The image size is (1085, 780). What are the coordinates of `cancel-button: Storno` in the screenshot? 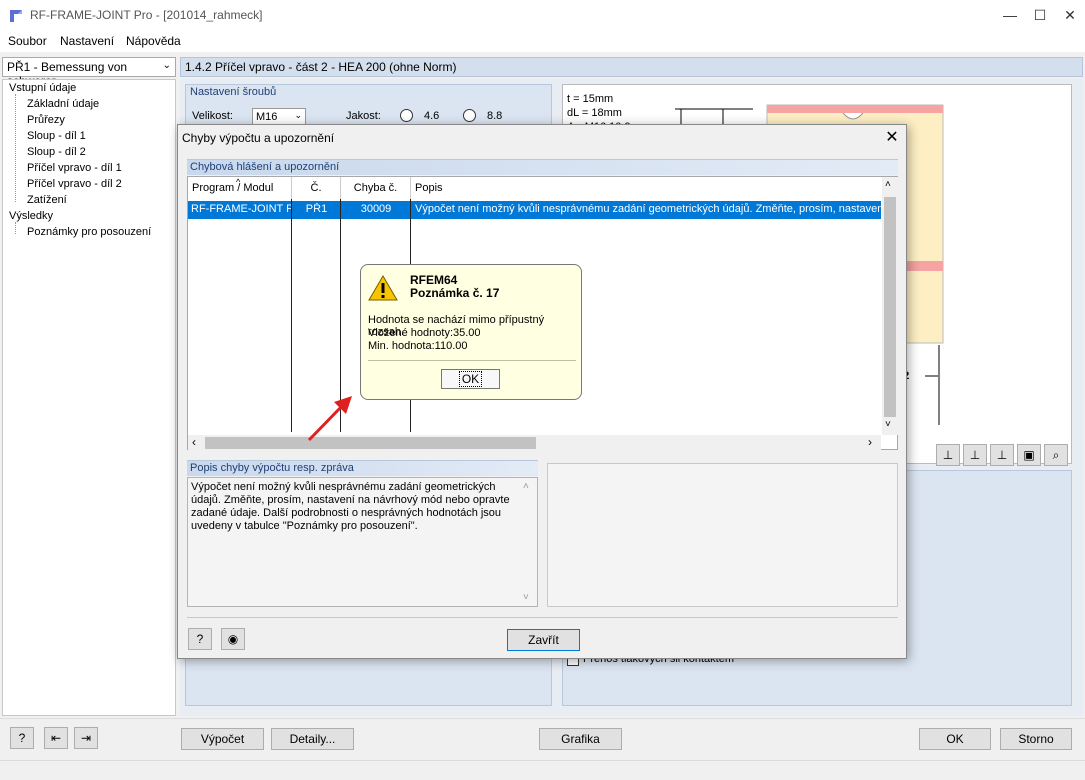 It's located at (1036, 739).